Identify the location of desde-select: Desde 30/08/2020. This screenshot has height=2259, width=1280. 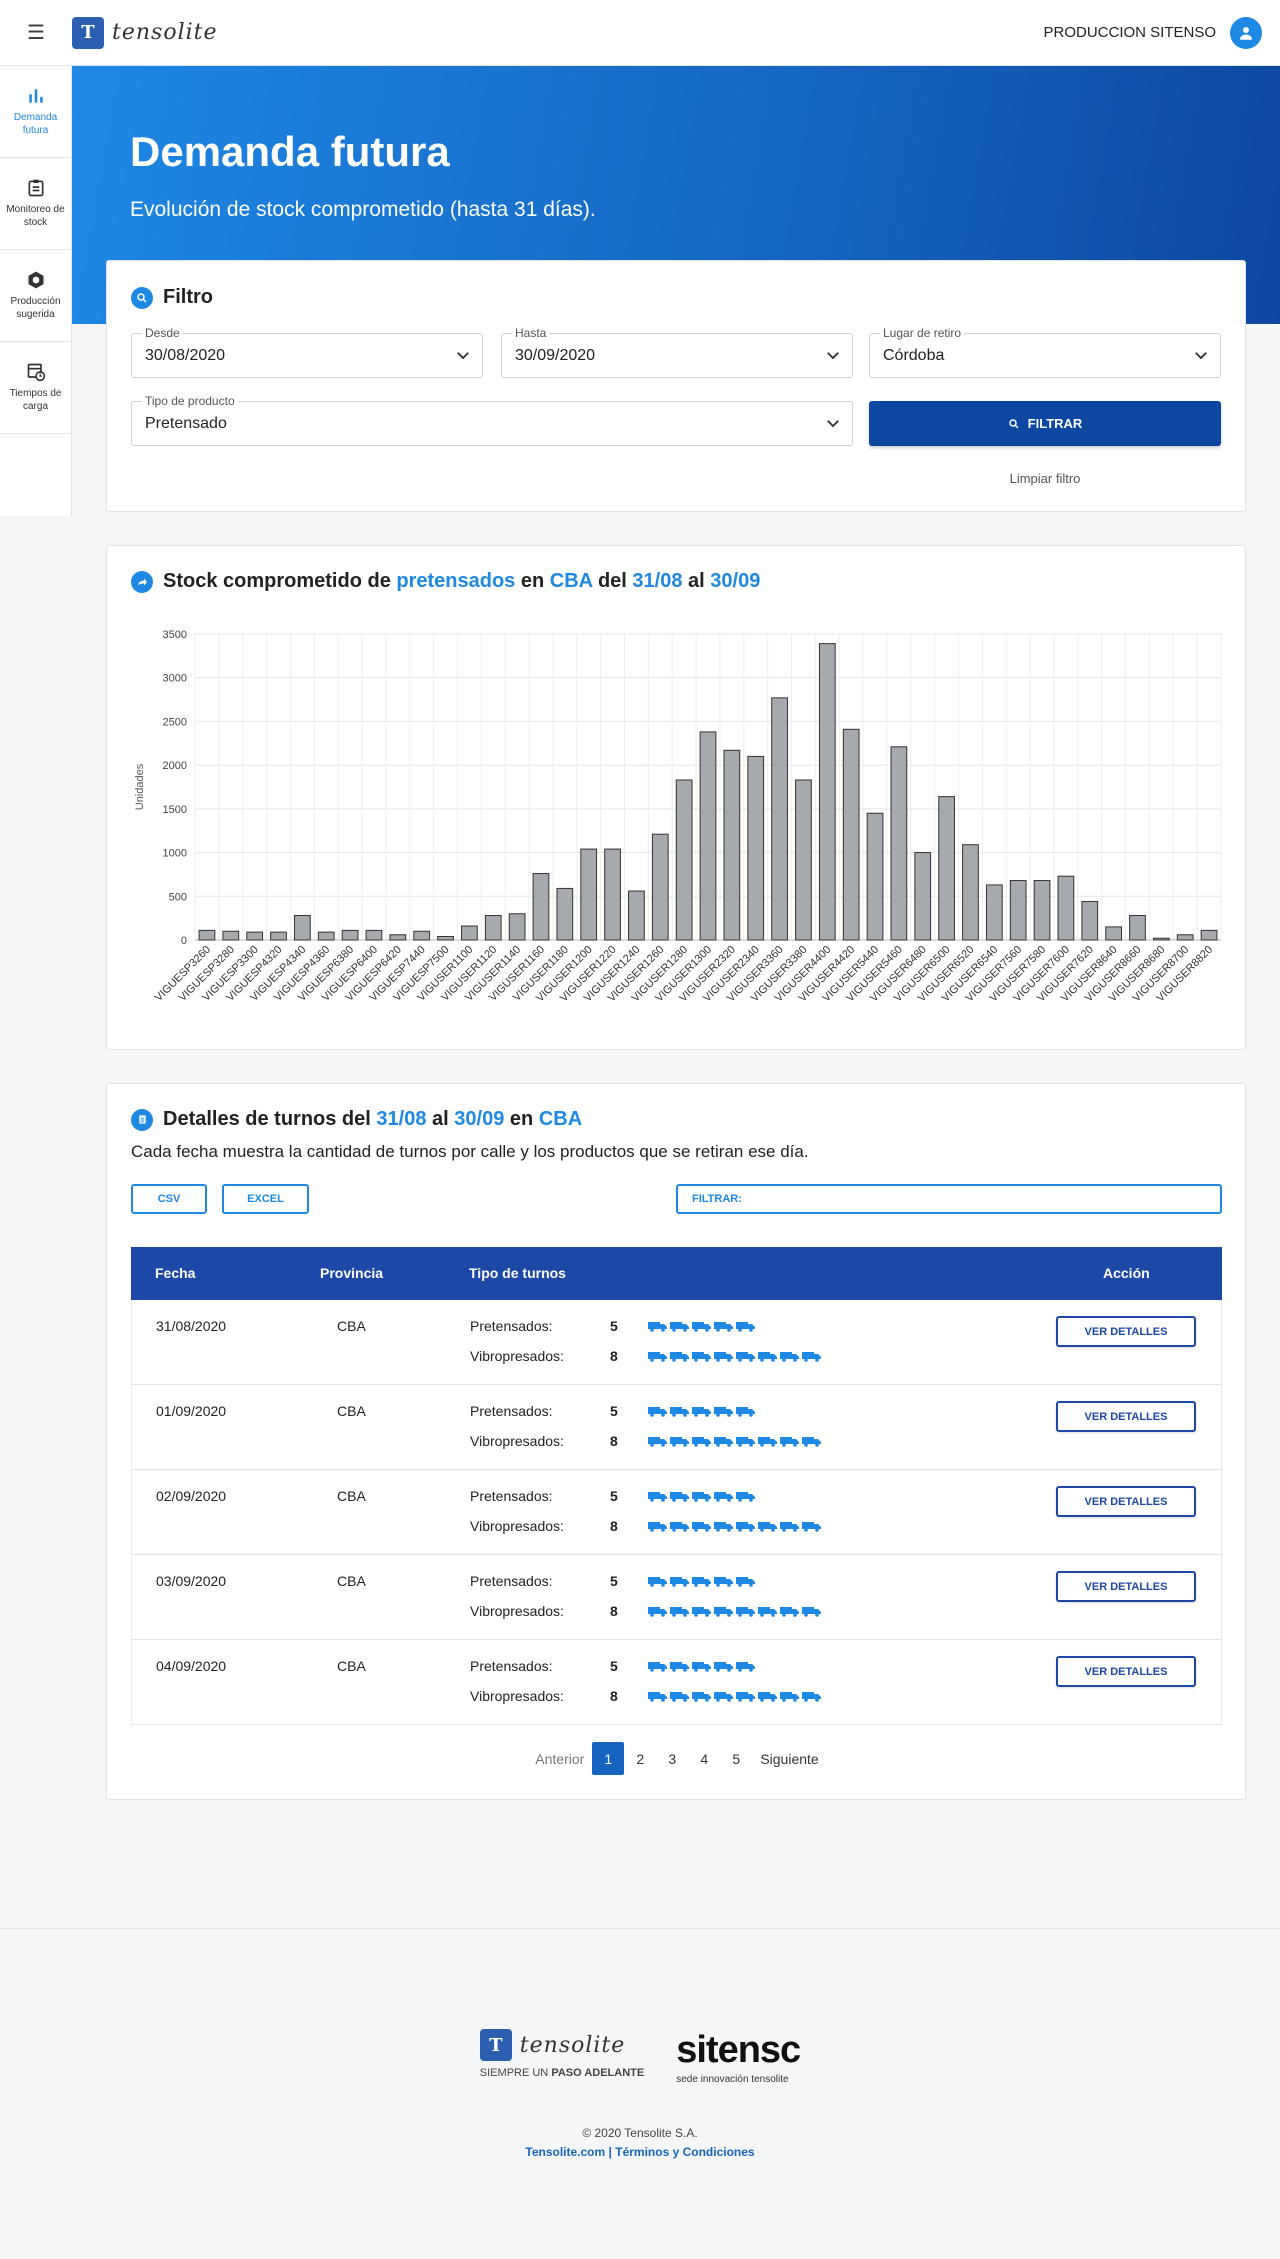
(307, 352).